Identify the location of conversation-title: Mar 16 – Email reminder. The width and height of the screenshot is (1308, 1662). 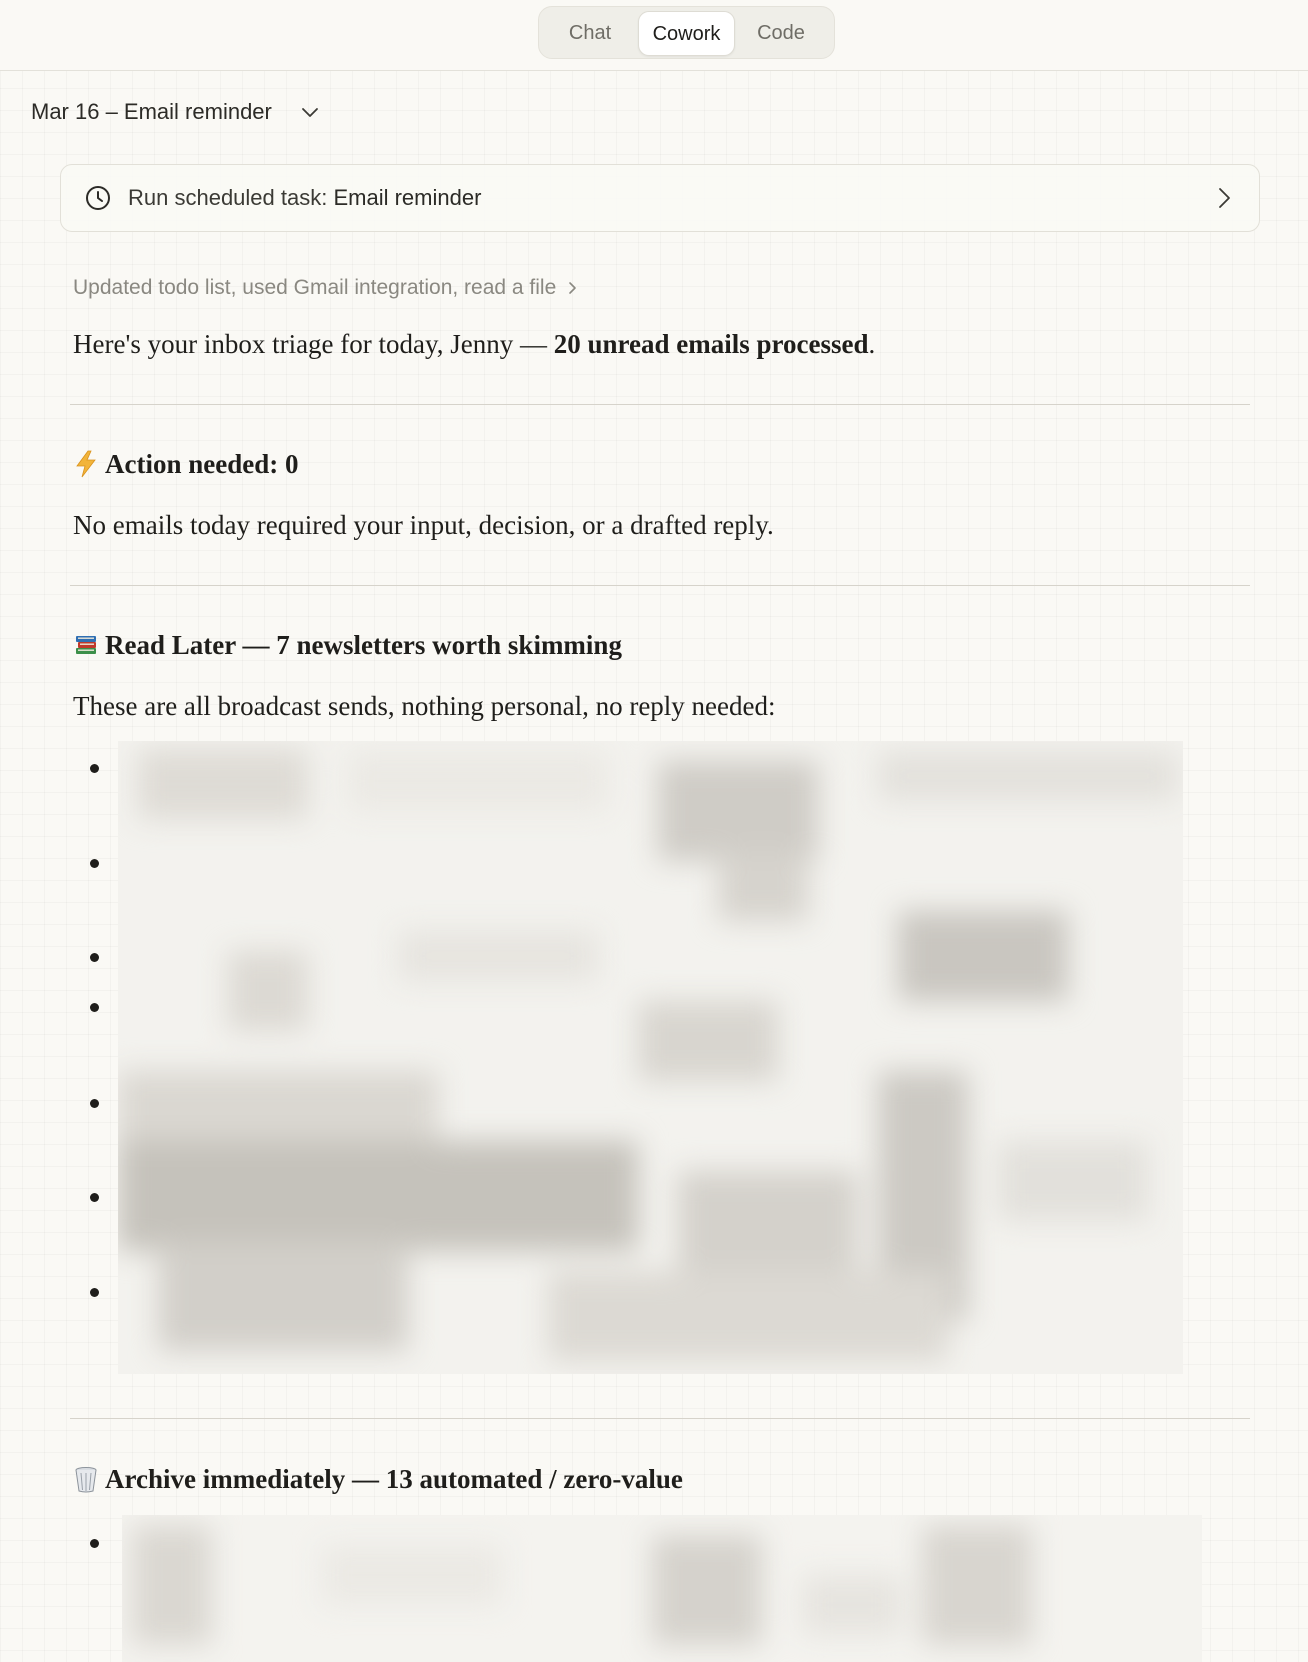
(151, 112).